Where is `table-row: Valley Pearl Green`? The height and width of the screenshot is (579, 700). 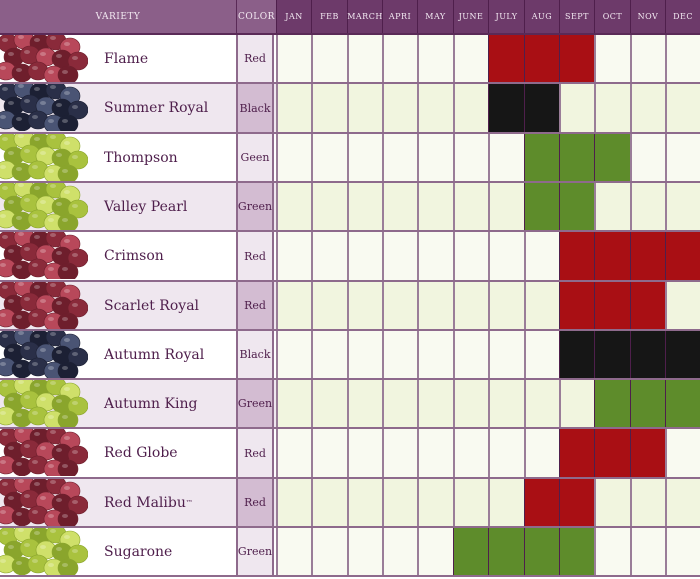 table-row: Valley Pearl Green is located at coordinates (350, 205).